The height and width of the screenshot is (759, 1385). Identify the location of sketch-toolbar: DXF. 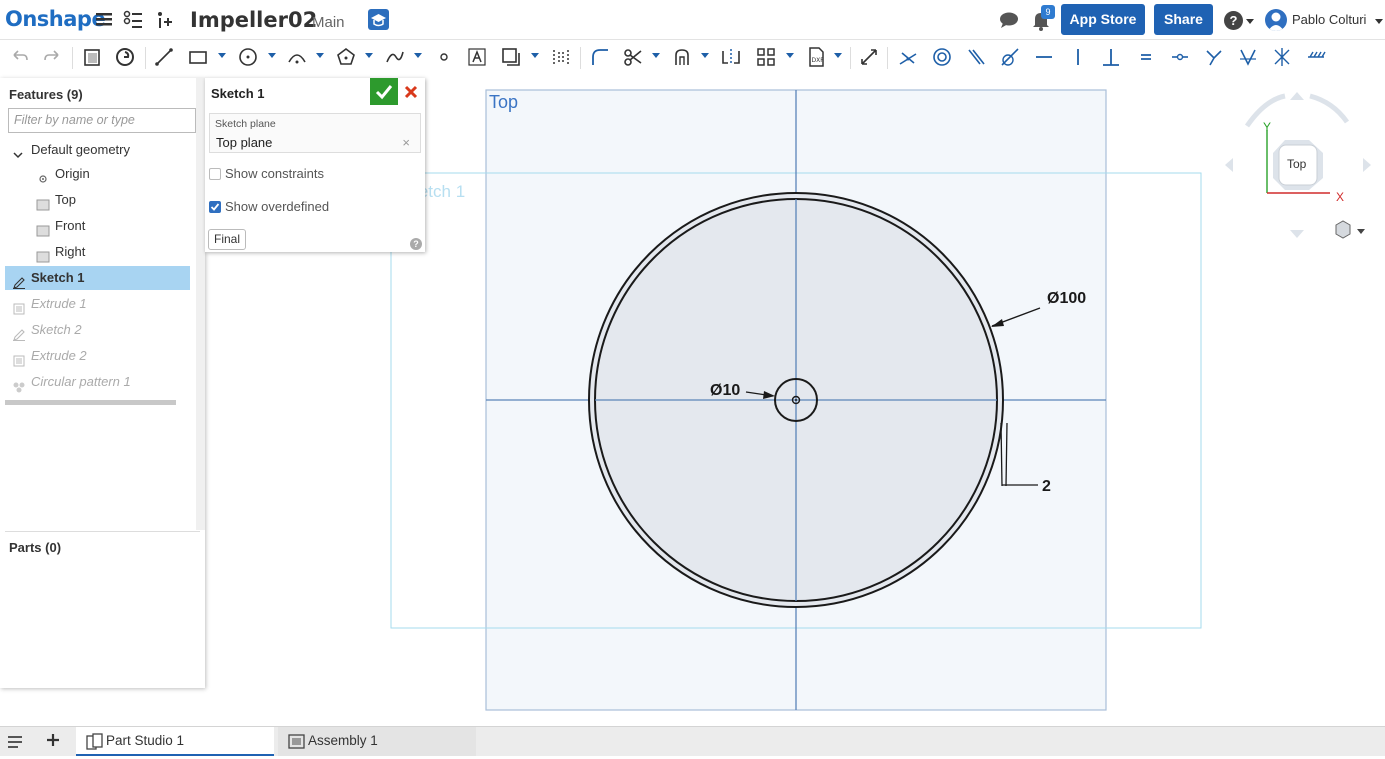
(692, 57).